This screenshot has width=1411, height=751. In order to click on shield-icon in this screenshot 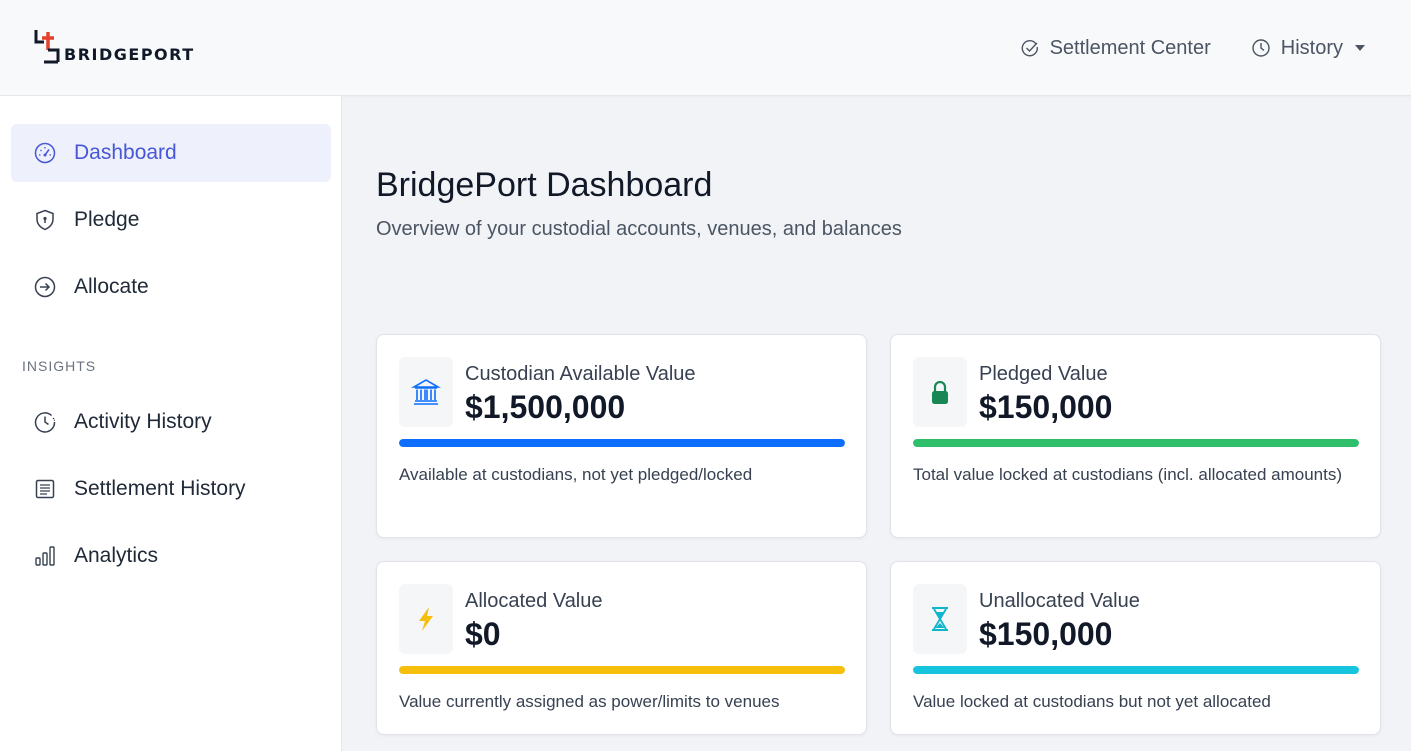, I will do `click(45, 220)`.